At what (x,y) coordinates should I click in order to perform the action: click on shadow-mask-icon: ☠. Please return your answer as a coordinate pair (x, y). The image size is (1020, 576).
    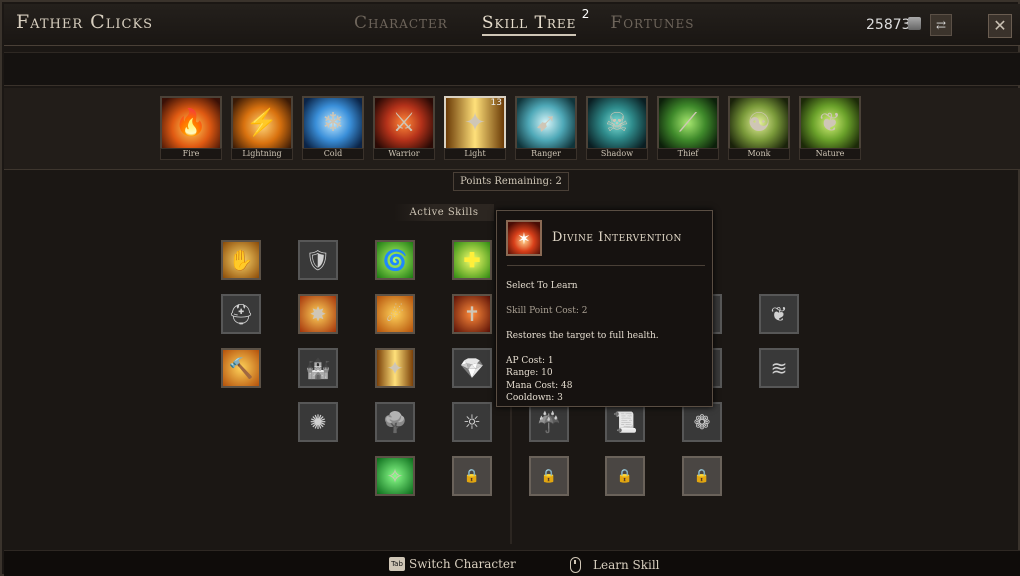
    Looking at the image, I should click on (617, 123).